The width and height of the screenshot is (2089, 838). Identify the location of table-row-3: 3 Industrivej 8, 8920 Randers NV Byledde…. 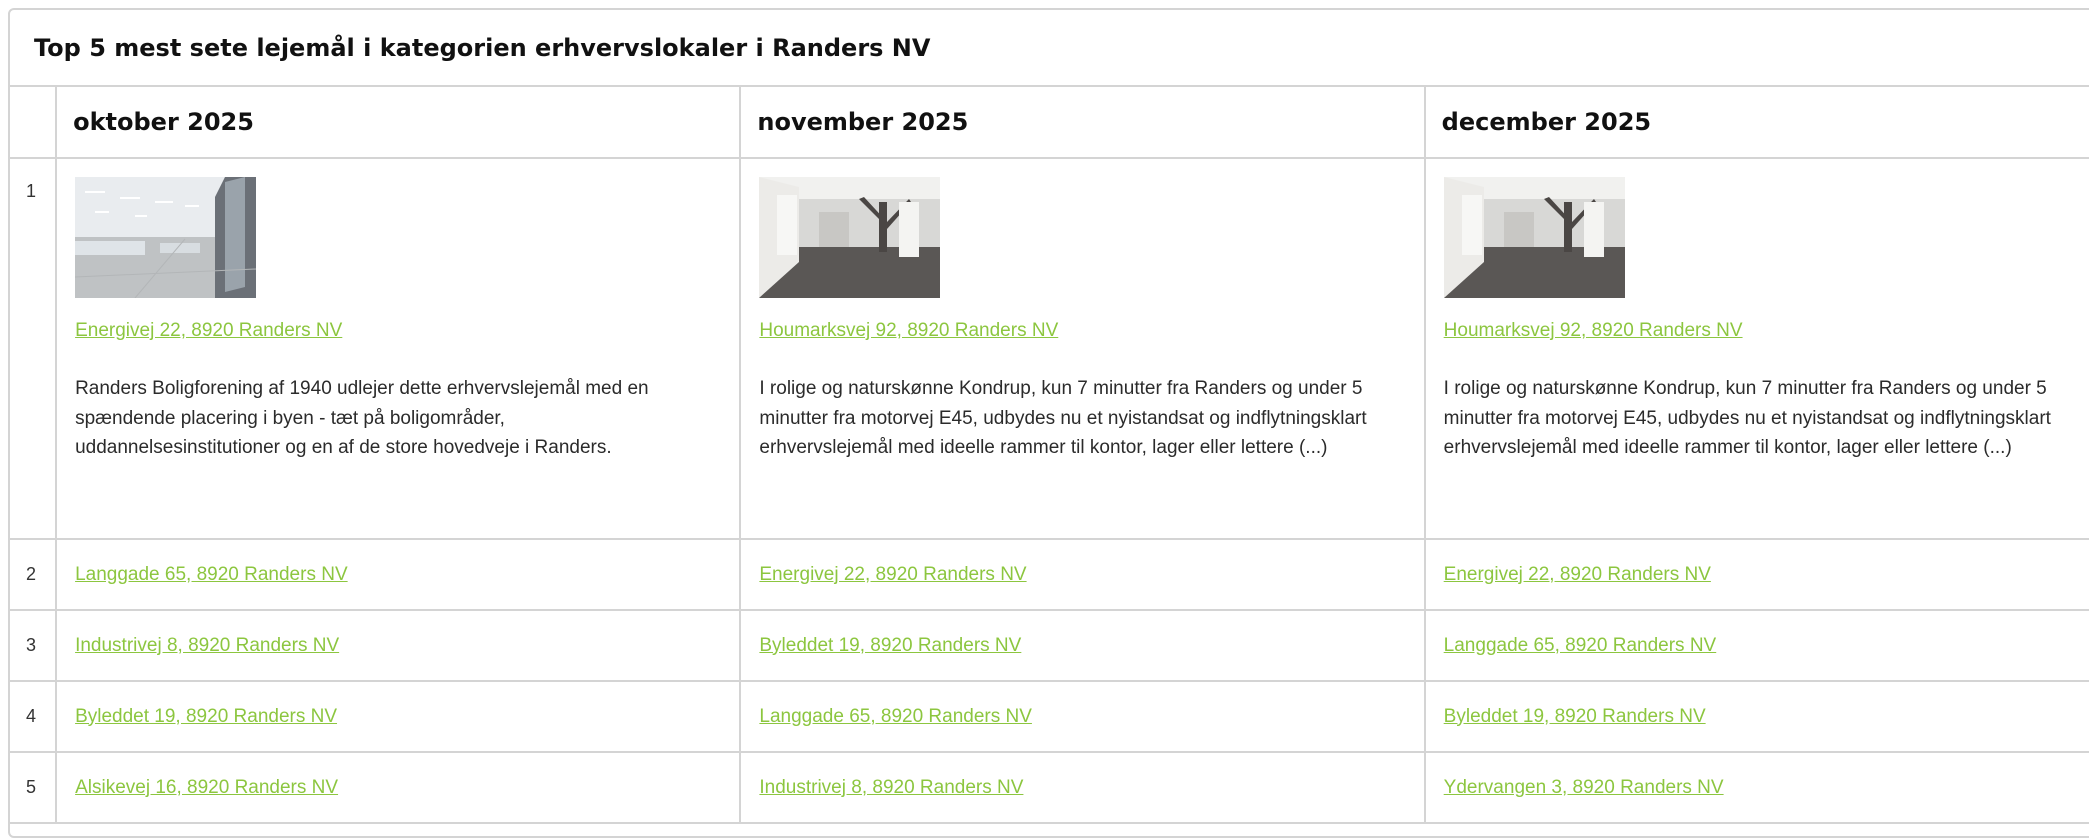
(1049, 645).